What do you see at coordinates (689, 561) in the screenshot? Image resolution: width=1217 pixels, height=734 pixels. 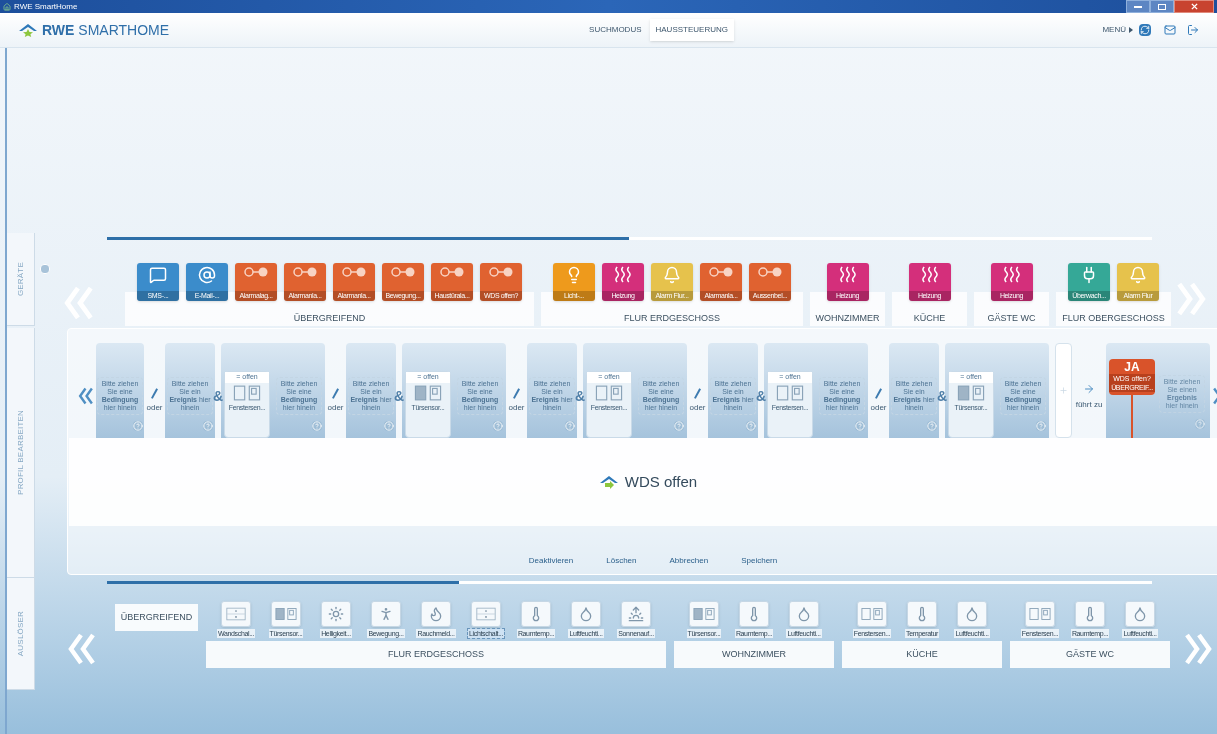 I see `action-link: Abbrechen` at bounding box center [689, 561].